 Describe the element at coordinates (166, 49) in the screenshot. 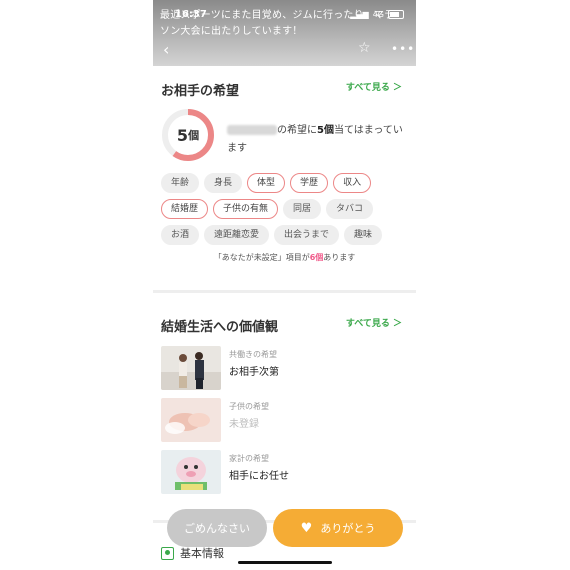

I see `back-chevron-icon: ‹` at that location.